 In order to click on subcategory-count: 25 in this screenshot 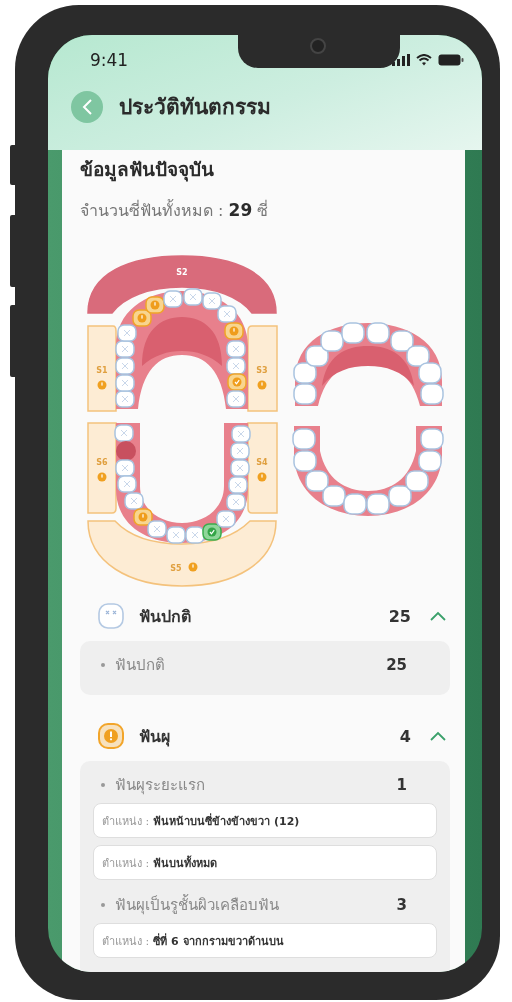, I will do `click(396, 665)`.